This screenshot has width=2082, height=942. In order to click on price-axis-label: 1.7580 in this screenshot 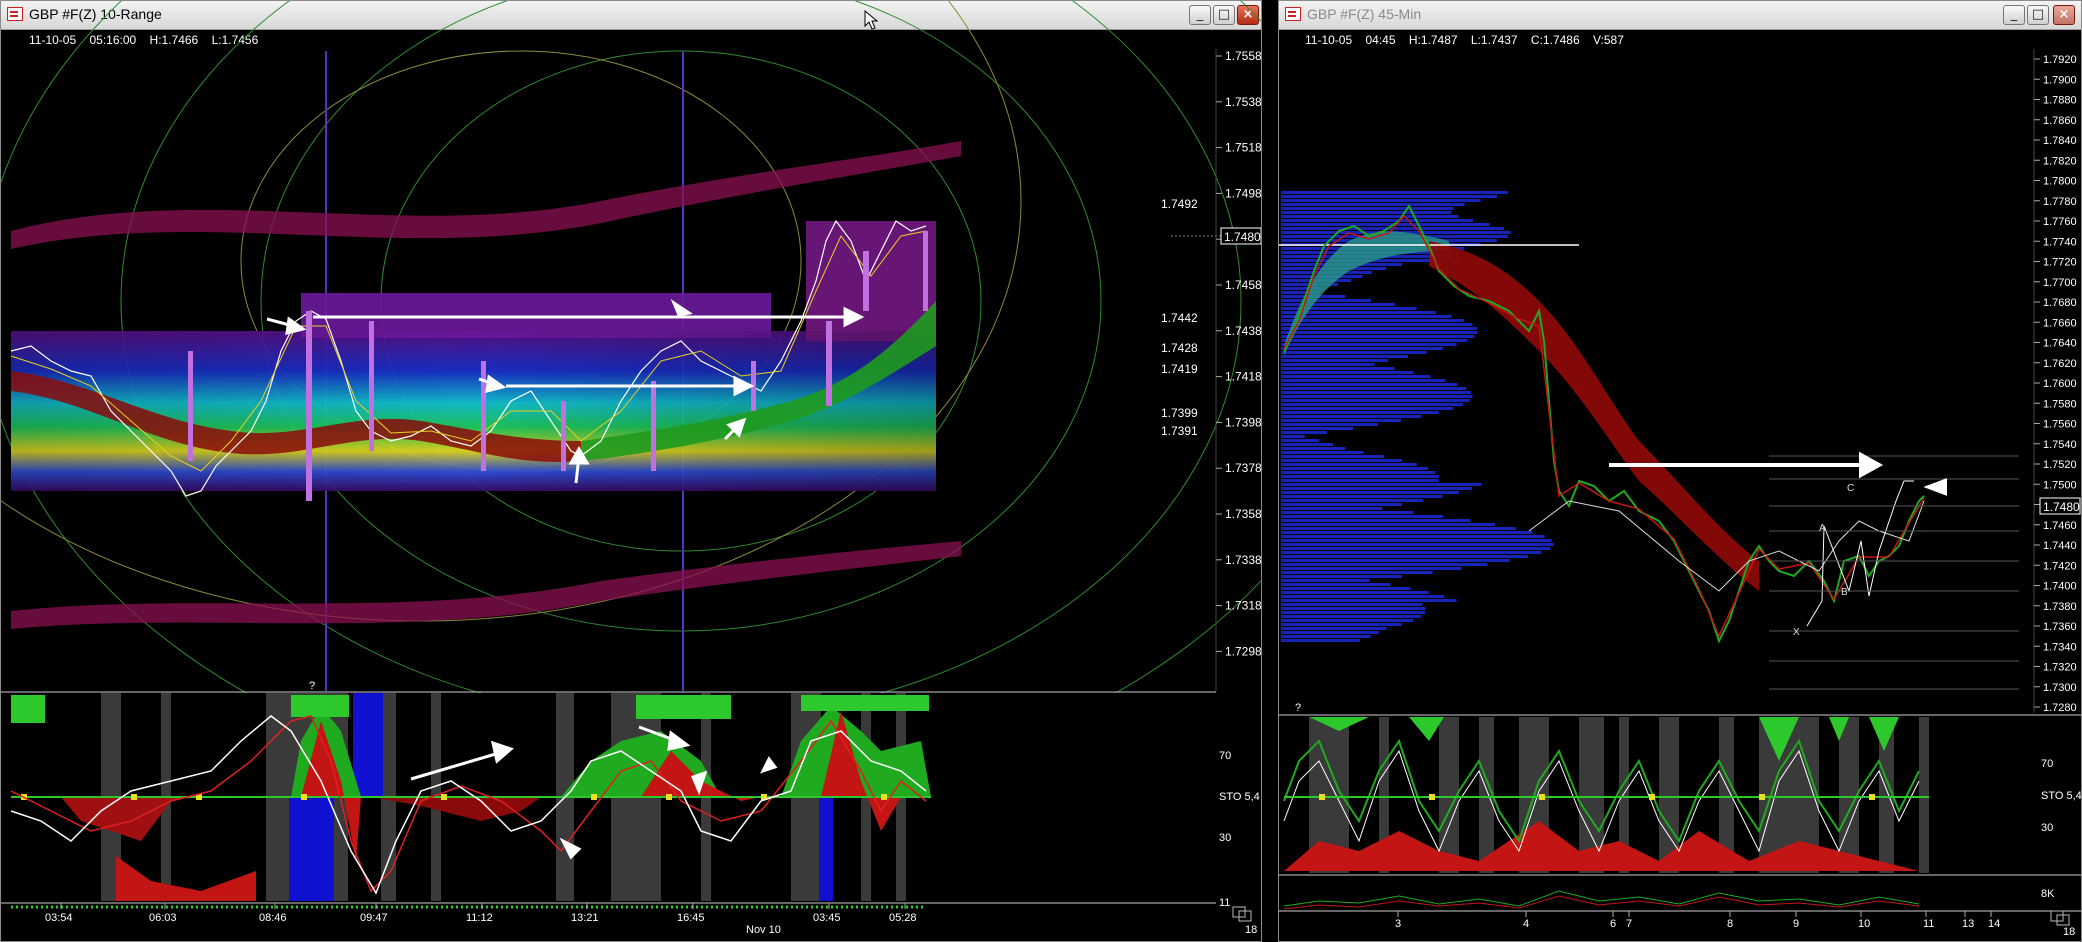, I will do `click(2060, 404)`.